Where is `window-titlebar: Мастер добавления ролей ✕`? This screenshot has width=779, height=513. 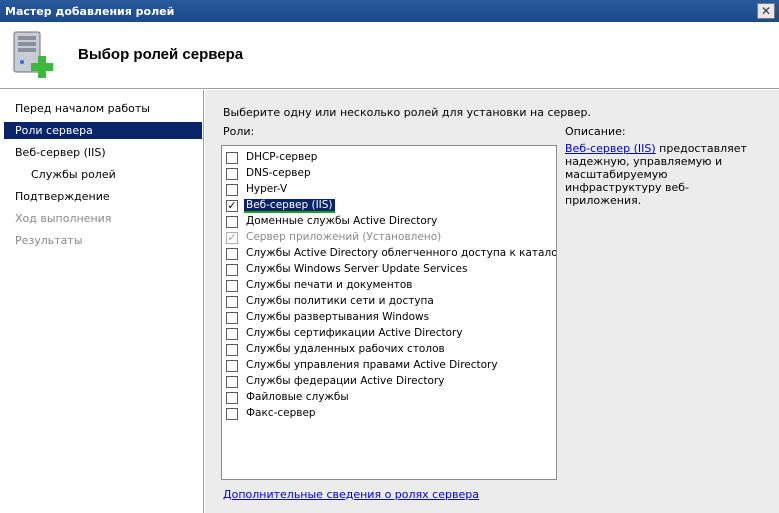
window-titlebar: Мастер добавления ролей ✕ is located at coordinates (389, 11).